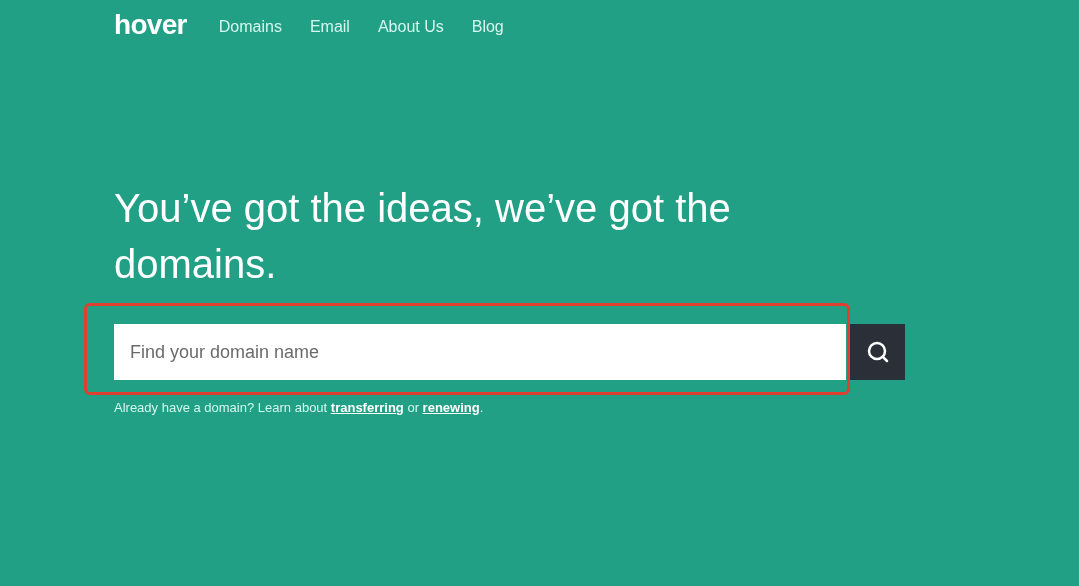 The height and width of the screenshot is (586, 1079). I want to click on helper-link: renewing, so click(451, 407).